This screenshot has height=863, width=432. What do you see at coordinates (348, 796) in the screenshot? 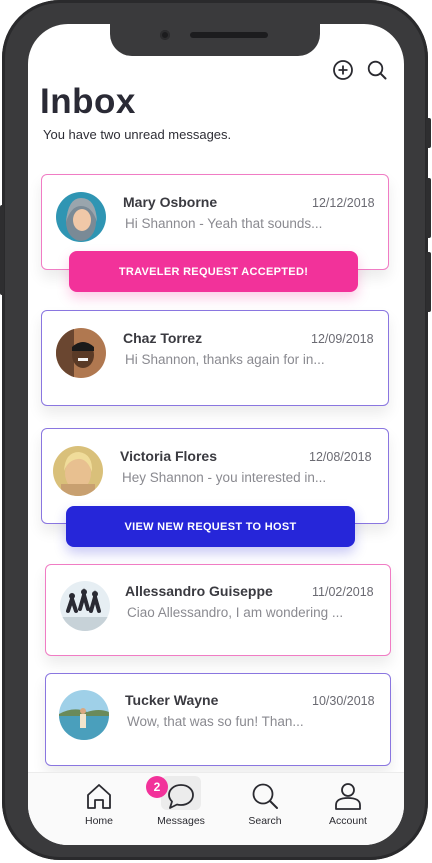
I see `user-icon` at bounding box center [348, 796].